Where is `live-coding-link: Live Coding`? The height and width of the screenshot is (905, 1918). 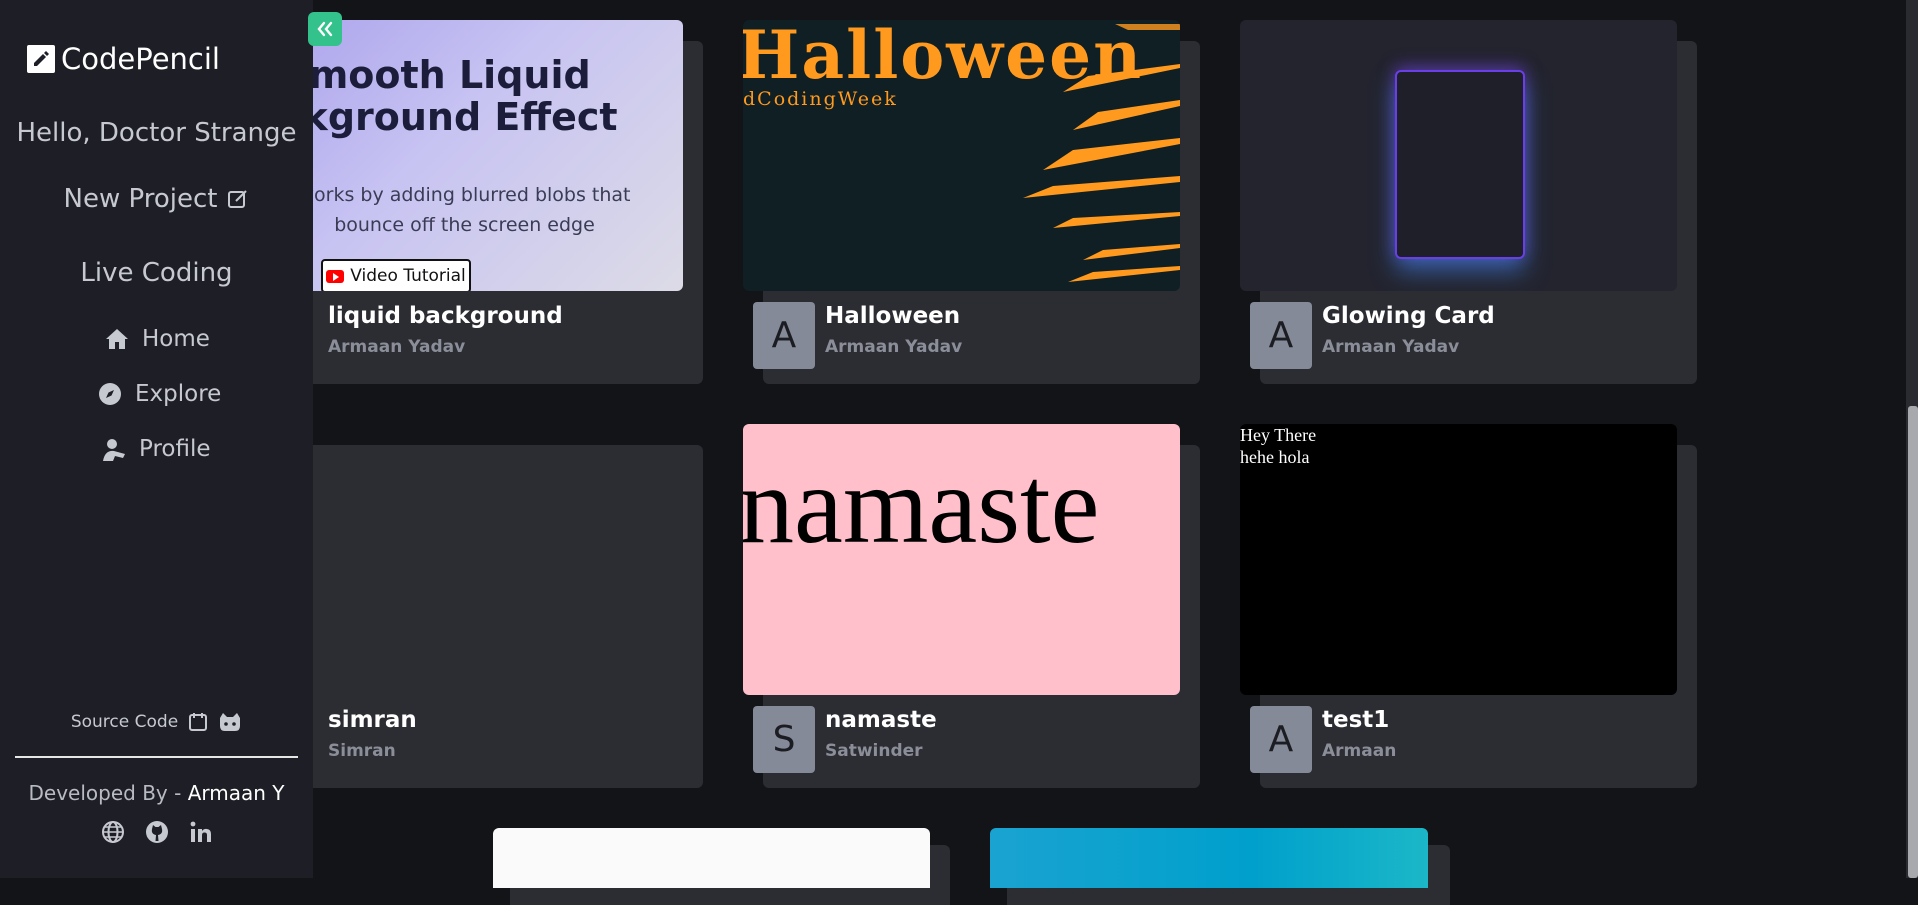
live-coding-link: Live Coding is located at coordinates (156, 273).